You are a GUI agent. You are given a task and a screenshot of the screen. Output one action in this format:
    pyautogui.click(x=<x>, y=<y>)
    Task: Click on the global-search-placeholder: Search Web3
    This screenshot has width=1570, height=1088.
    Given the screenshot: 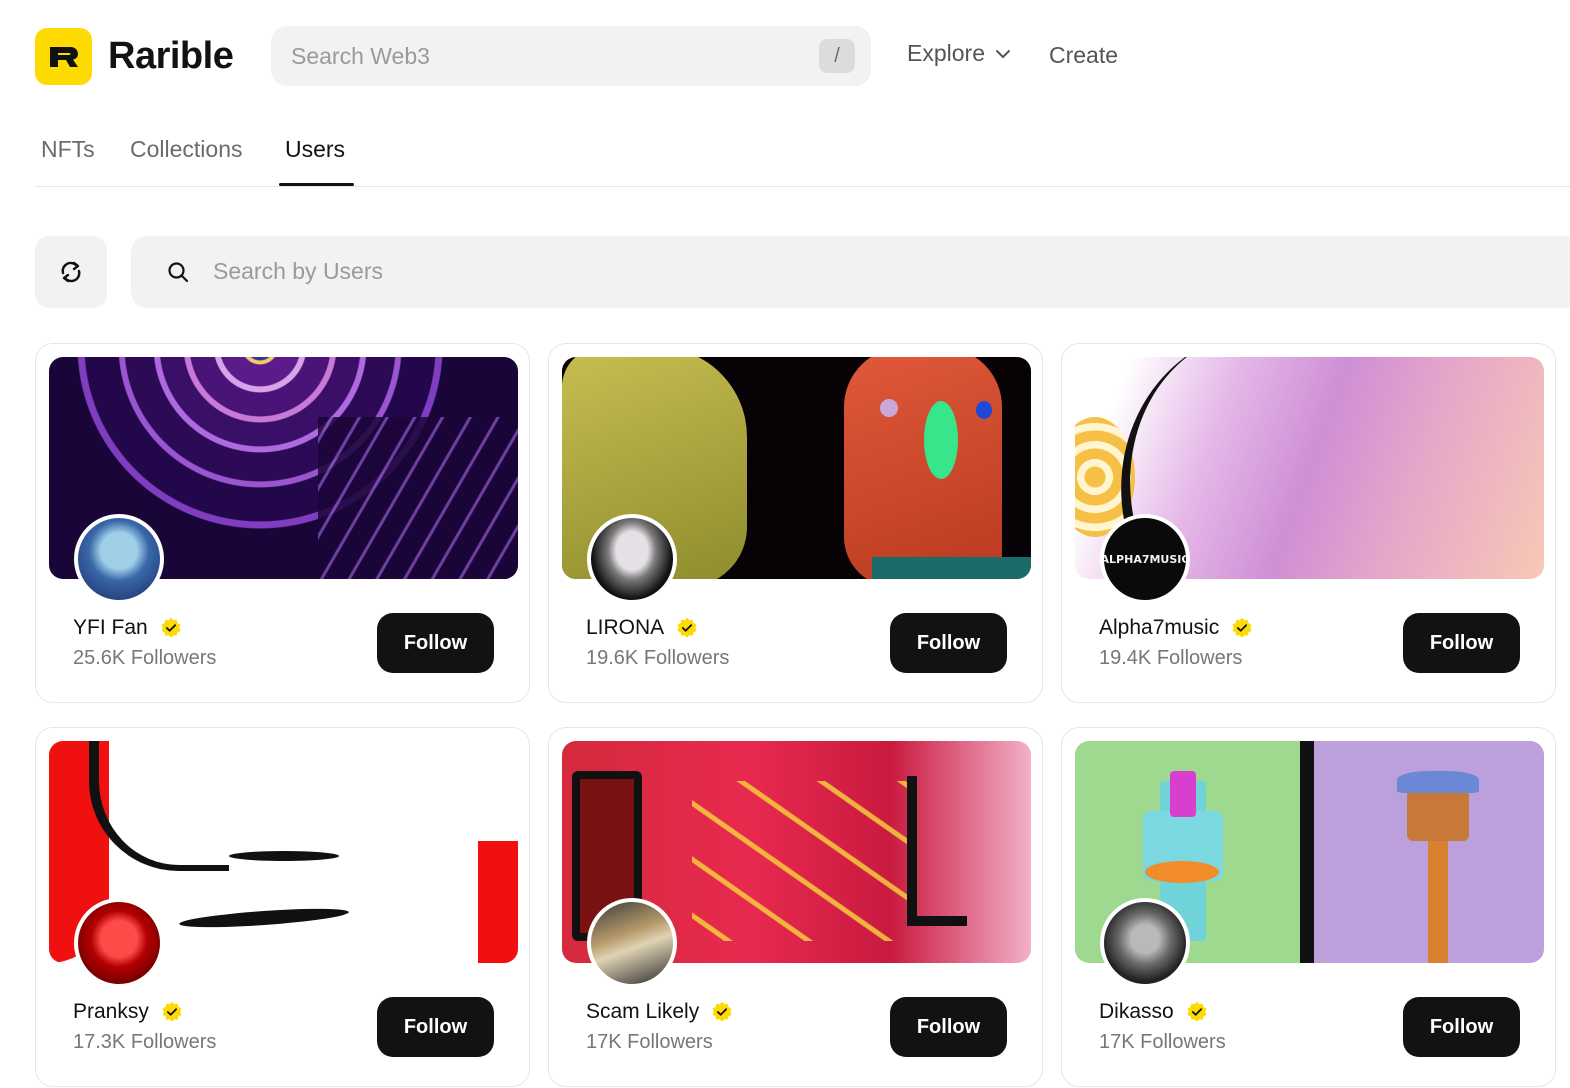 What is the action you would take?
    pyautogui.click(x=360, y=55)
    